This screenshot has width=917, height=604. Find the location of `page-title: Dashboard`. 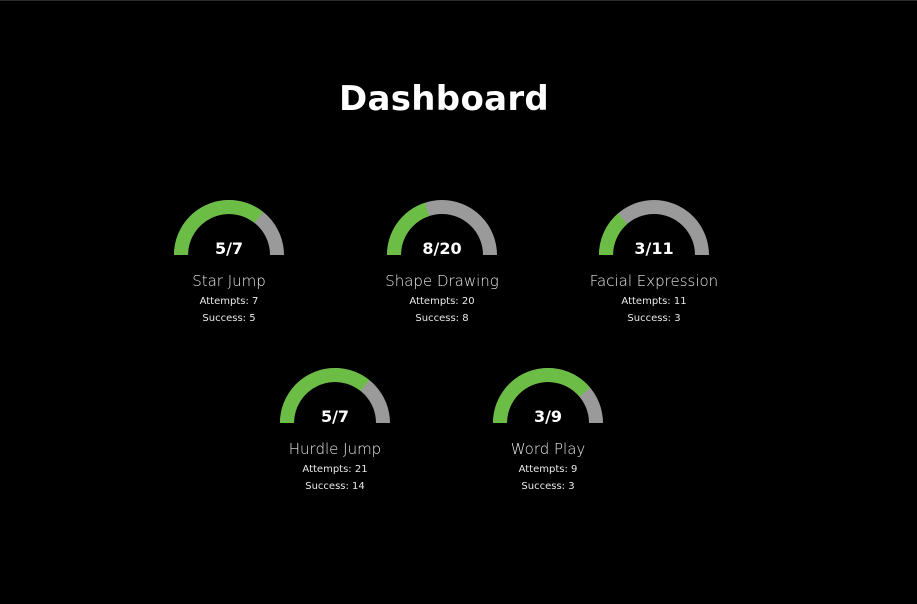

page-title: Dashboard is located at coordinates (444, 99).